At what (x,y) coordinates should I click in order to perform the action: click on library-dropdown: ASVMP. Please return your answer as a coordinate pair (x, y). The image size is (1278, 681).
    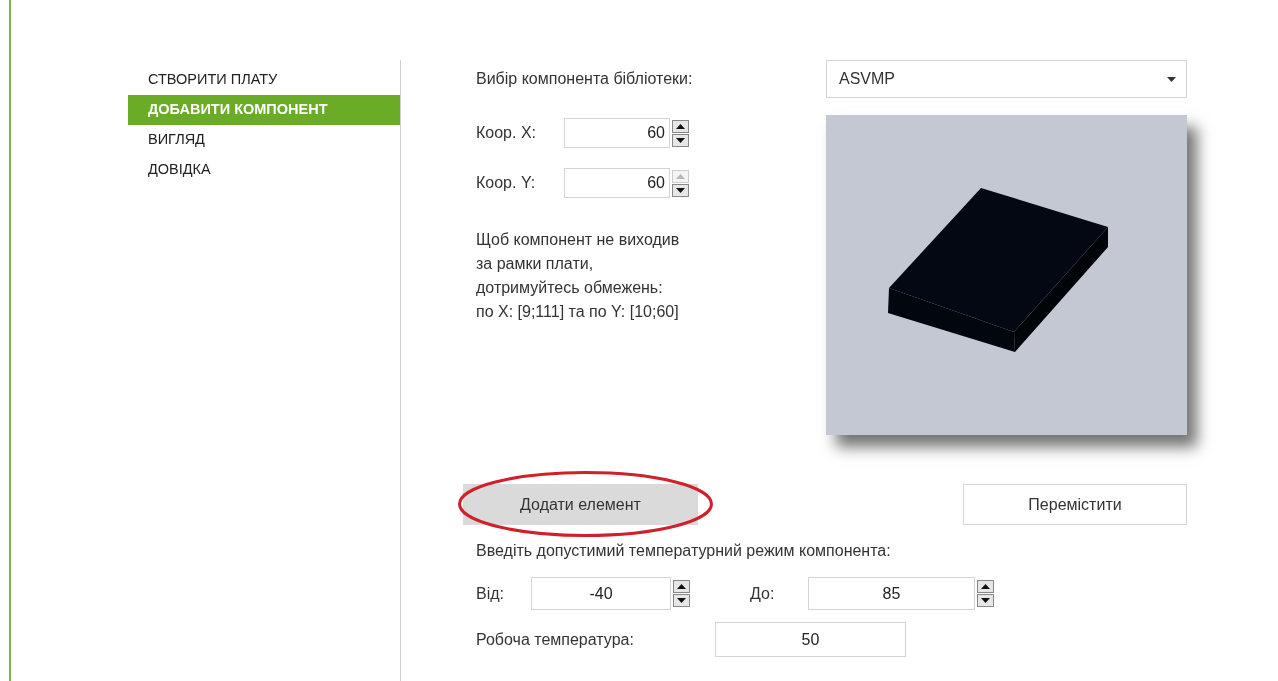
    Looking at the image, I should click on (1006, 79).